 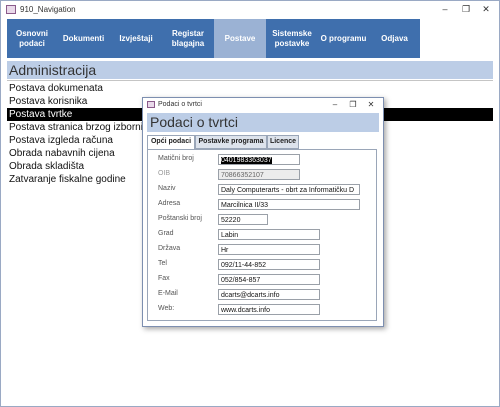 What do you see at coordinates (263, 122) in the screenshot?
I see `dialog-heading: Podaci o tvrtci` at bounding box center [263, 122].